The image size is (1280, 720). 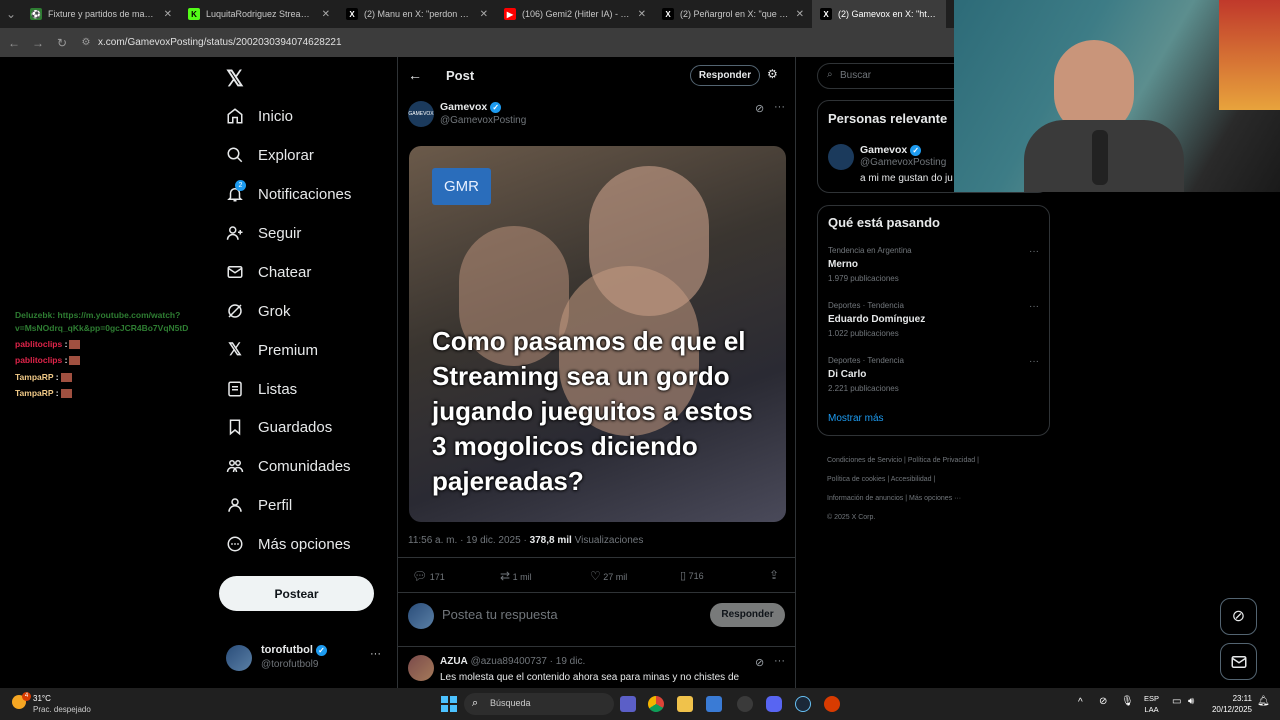 I want to click on tray-display-icon: ▭, so click(x=1176, y=701).